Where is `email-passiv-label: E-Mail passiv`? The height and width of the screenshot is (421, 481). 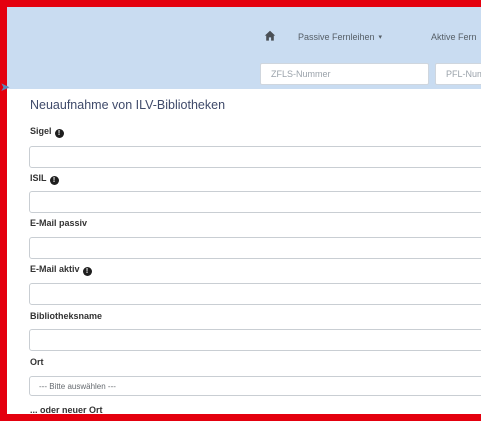
email-passiv-label: E-Mail passiv is located at coordinates (58, 223).